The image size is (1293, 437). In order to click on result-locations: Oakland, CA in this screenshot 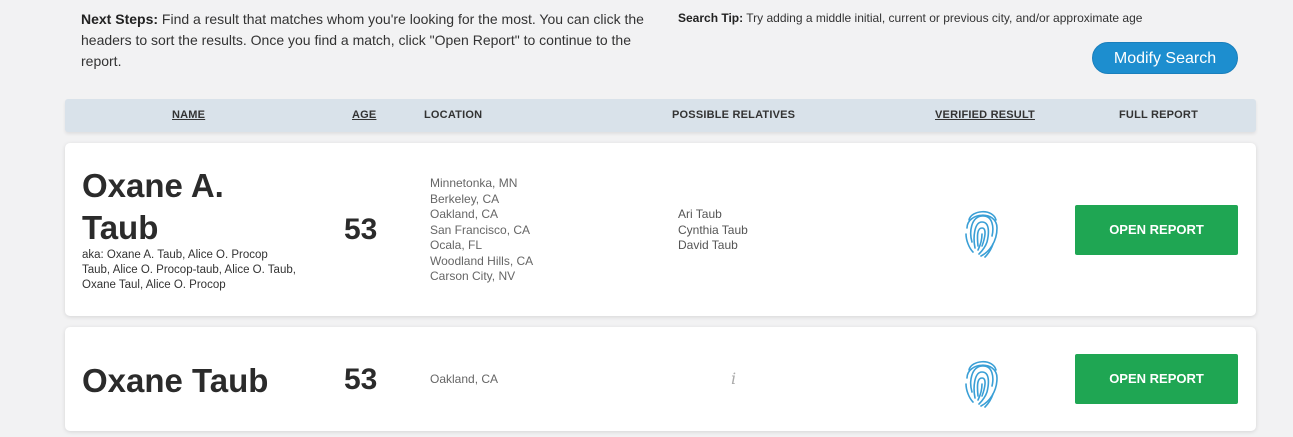, I will do `click(464, 380)`.